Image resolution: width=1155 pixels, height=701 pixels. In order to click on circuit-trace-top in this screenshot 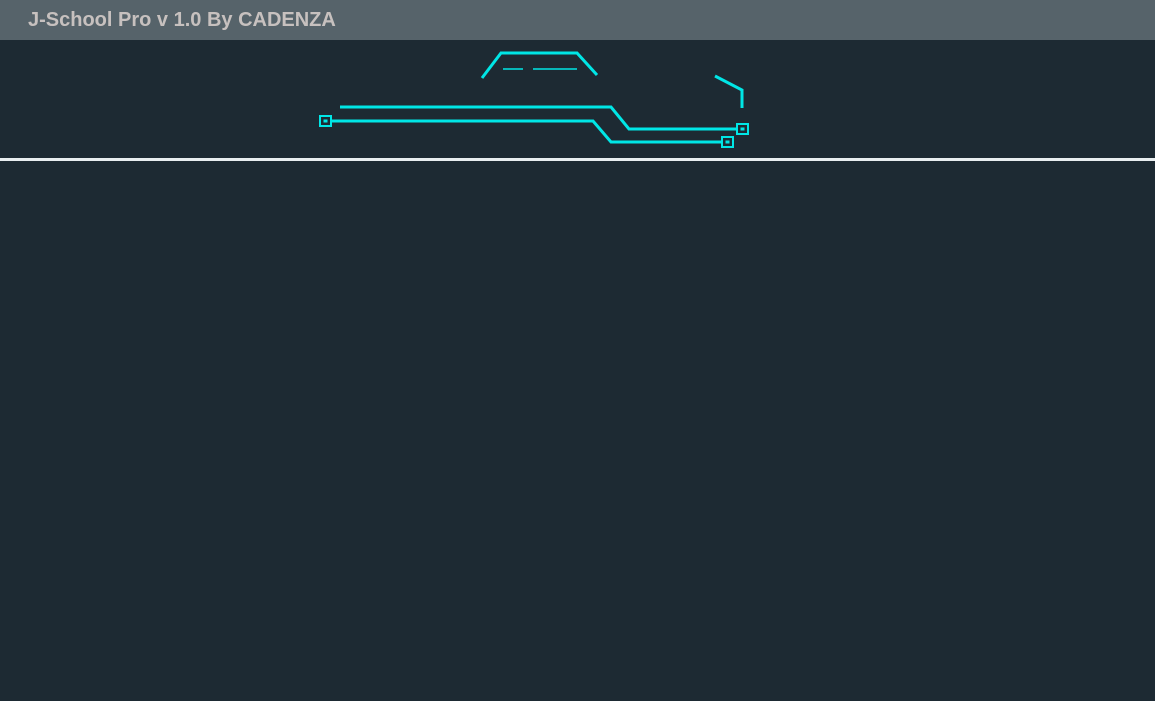, I will do `click(539, 65)`.